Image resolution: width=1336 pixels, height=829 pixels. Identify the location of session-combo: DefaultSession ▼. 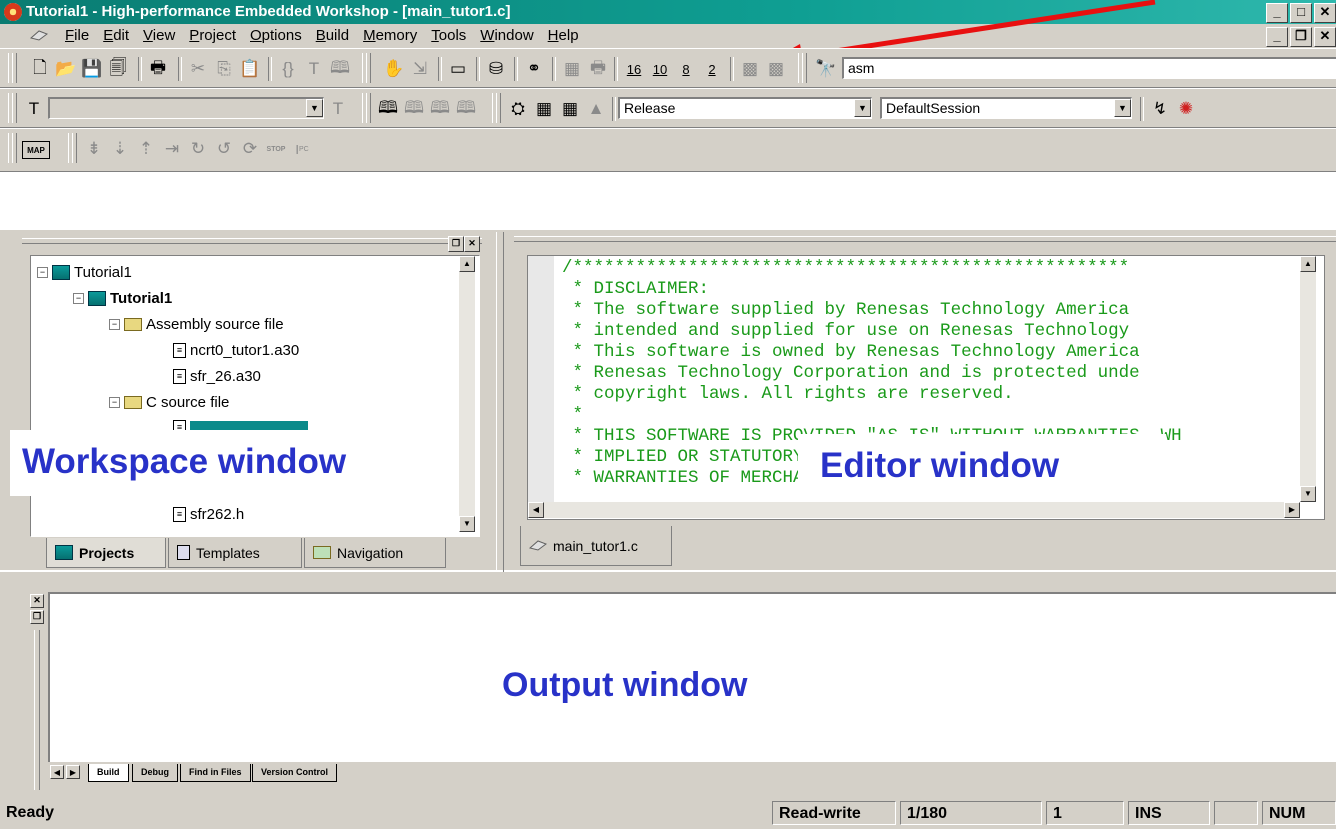
(1006, 108).